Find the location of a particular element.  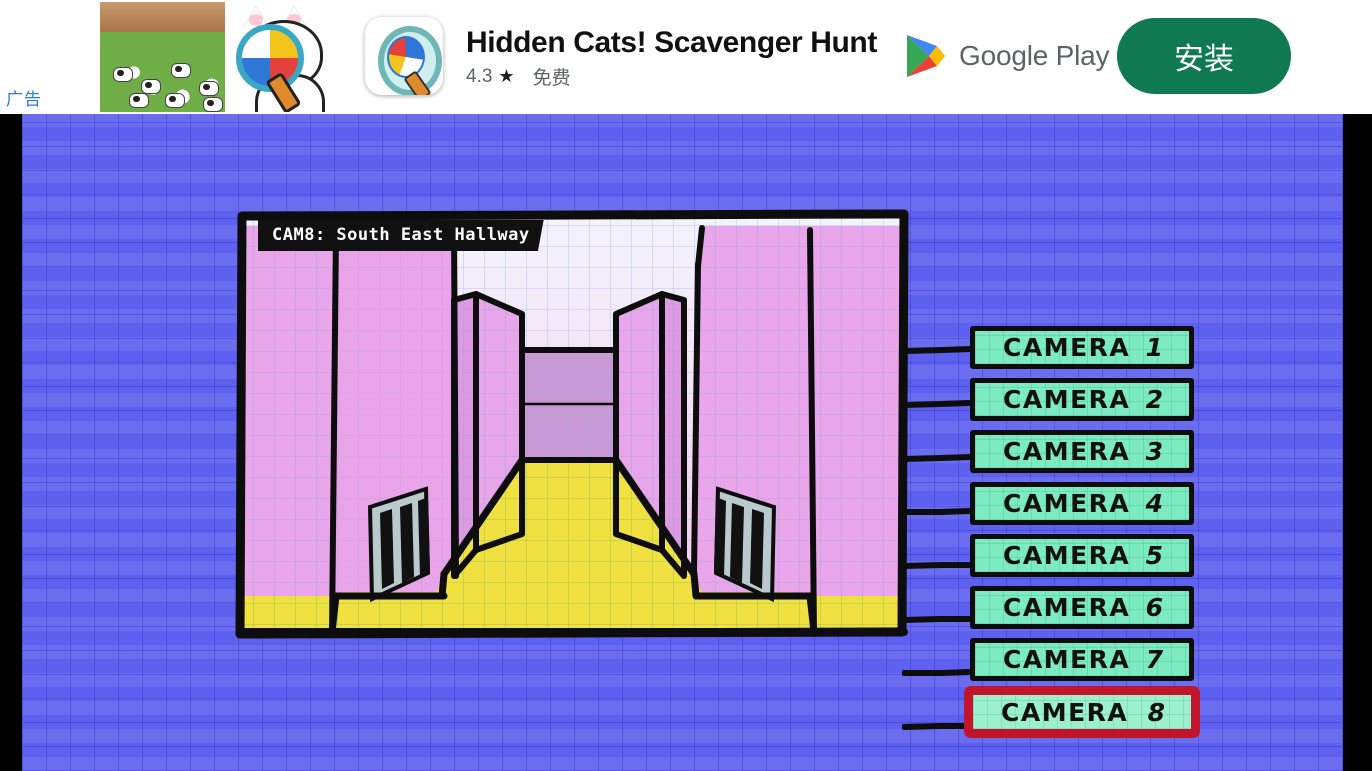

ad-rating-value: 4.3 is located at coordinates (479, 76).